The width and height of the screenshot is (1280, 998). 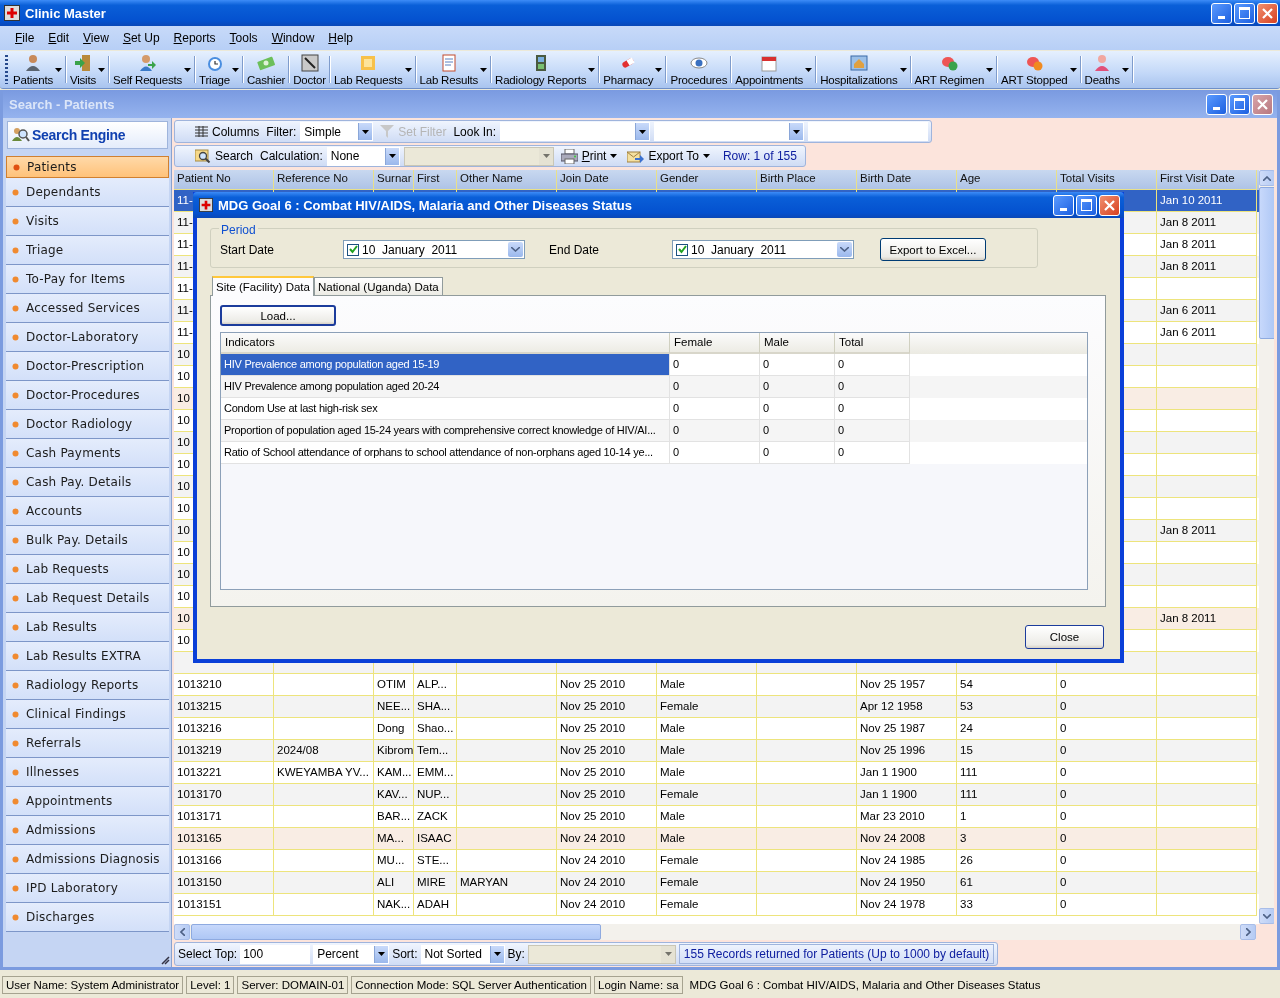 I want to click on sidebar-item: Discharges, so click(x=87, y=917).